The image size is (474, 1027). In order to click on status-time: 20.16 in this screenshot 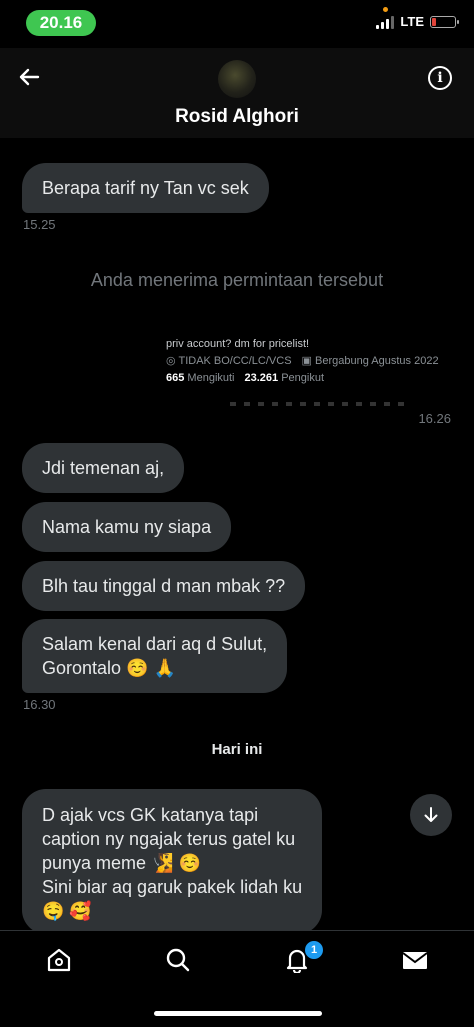, I will do `click(61, 23)`.